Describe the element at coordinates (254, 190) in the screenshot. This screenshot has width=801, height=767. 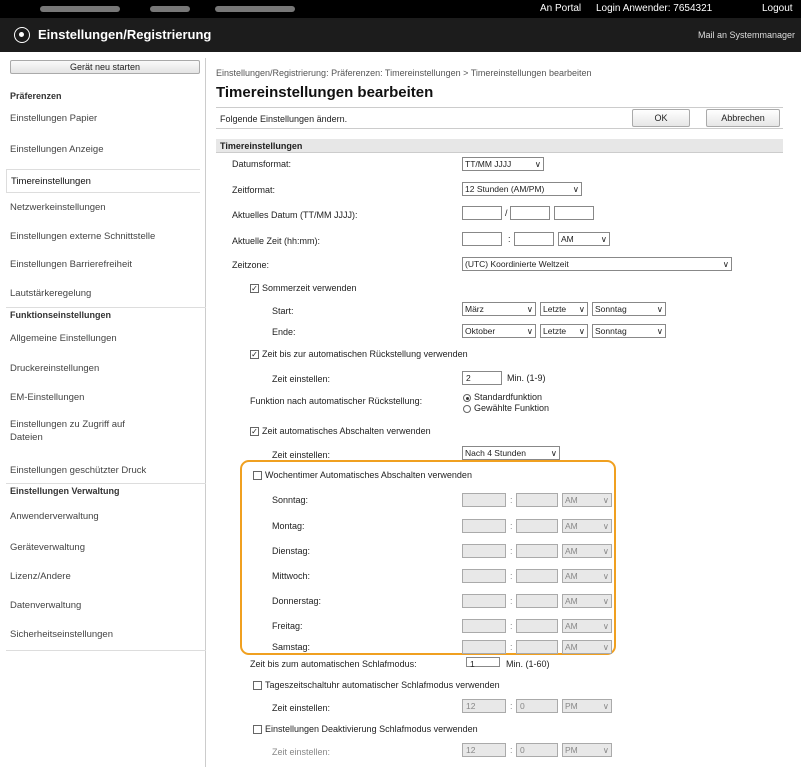
I see `time-format-label: Zeitformat:` at that location.